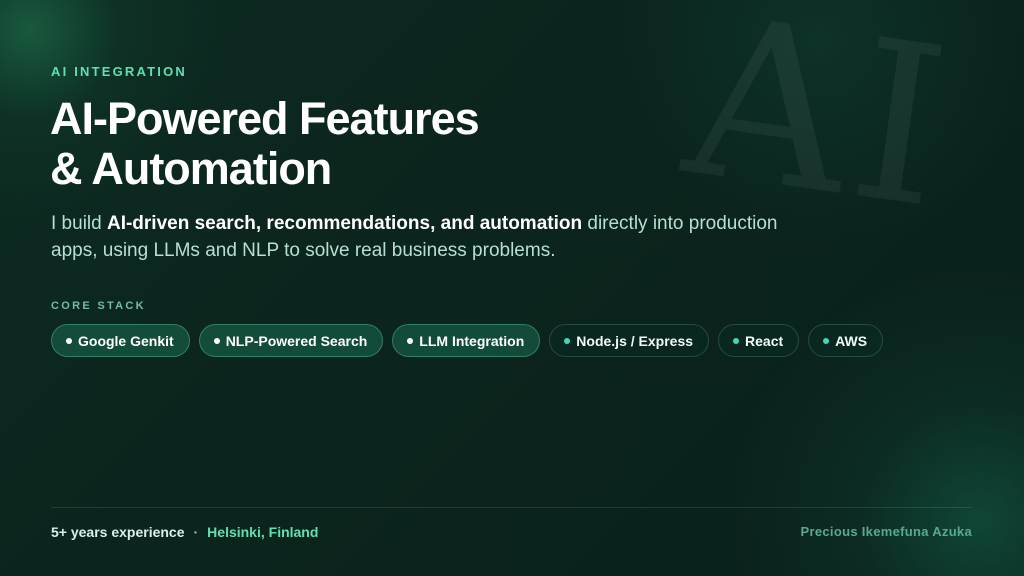 Image resolution: width=1024 pixels, height=576 pixels. What do you see at coordinates (98, 306) in the screenshot?
I see `core-stack-label: CORE STACK` at bounding box center [98, 306].